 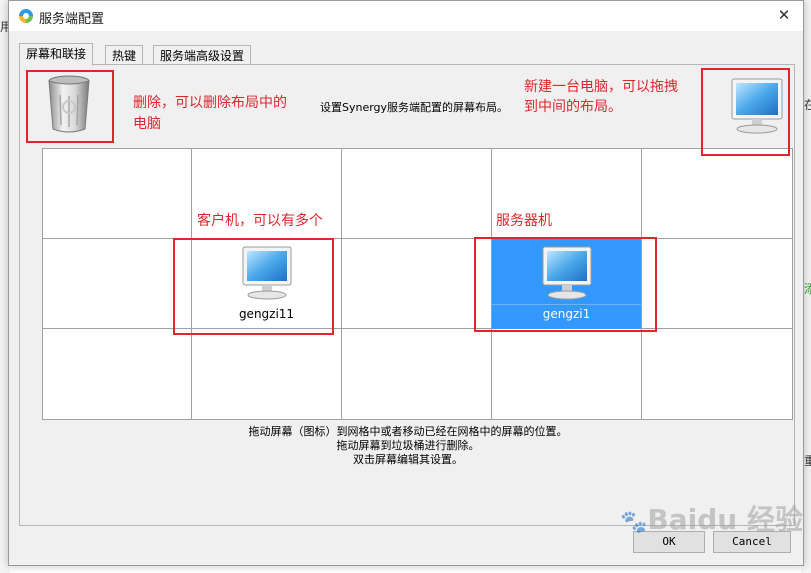 What do you see at coordinates (202, 55) in the screenshot?
I see `tab-advanced-server-settings: 服务端高级设置` at bounding box center [202, 55].